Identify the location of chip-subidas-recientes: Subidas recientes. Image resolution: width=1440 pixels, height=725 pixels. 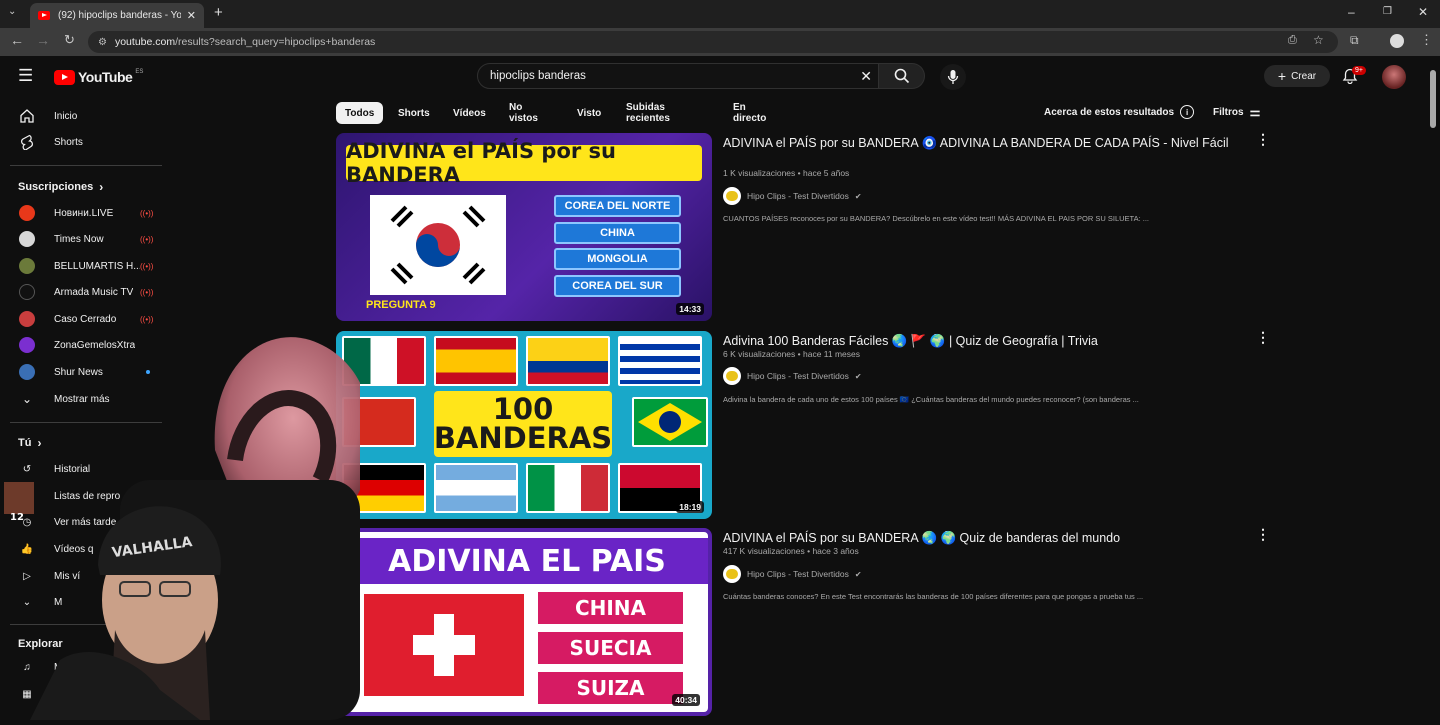
(648, 113).